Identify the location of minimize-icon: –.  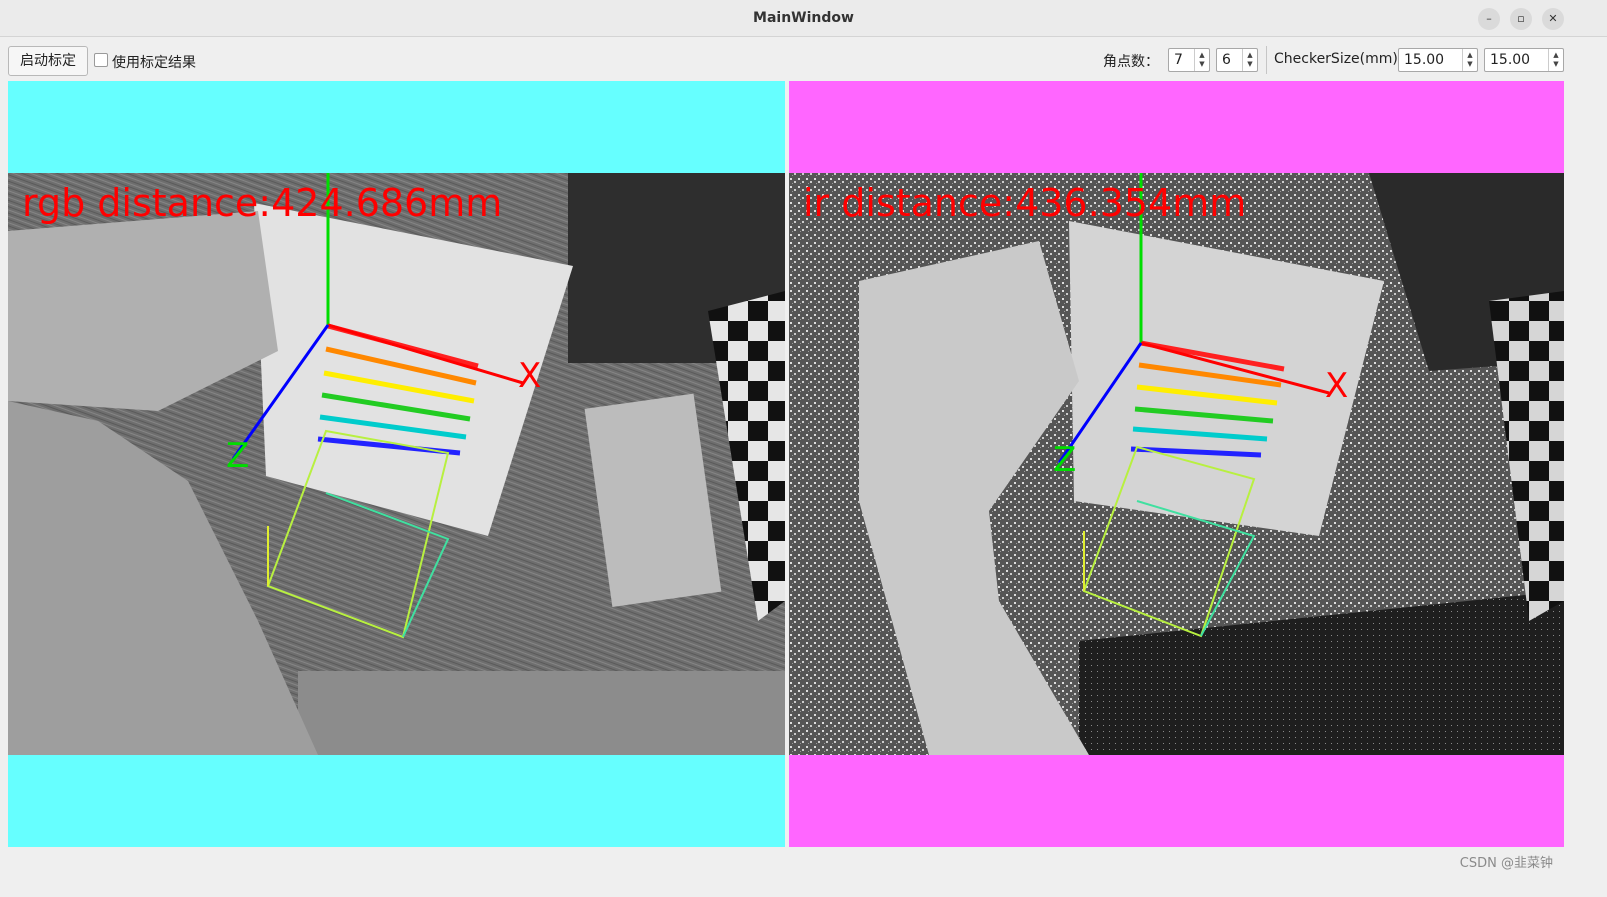
(1489, 19).